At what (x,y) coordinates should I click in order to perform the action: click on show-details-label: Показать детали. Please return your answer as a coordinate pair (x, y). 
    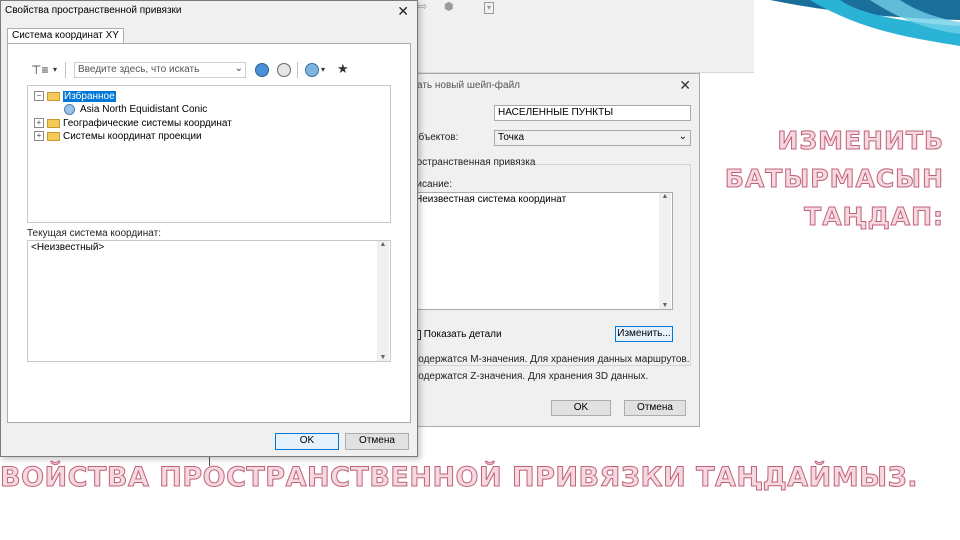
    Looking at the image, I should click on (462, 334).